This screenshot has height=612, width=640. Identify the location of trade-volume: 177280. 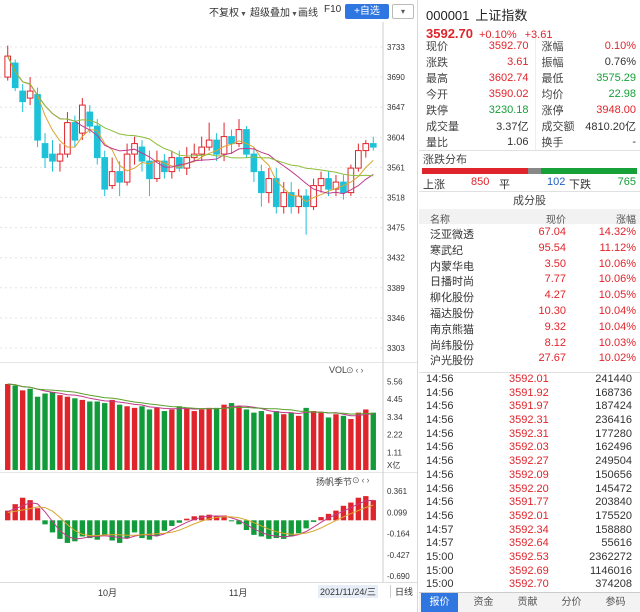
(613, 433).